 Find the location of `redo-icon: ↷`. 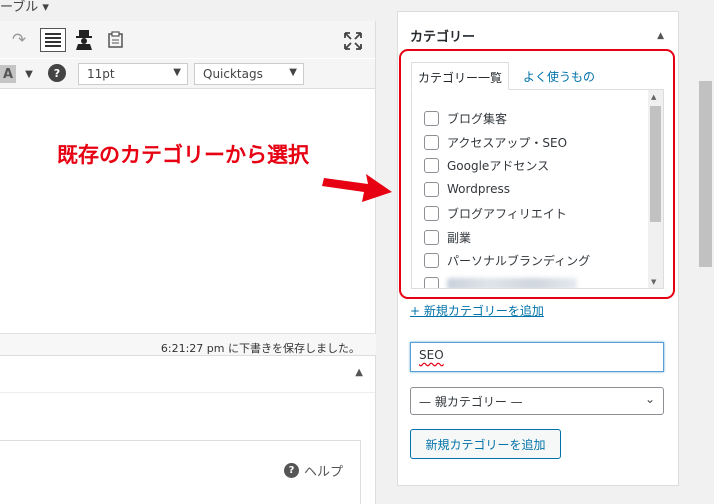

redo-icon: ↷ is located at coordinates (19, 40).